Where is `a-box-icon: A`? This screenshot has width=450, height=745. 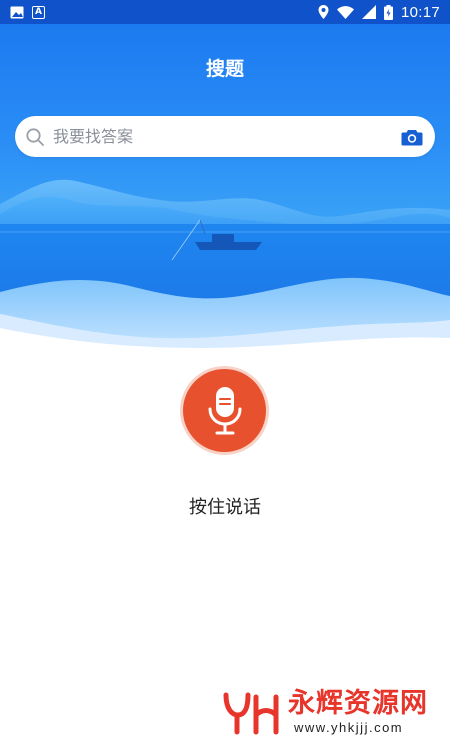
a-box-icon: A is located at coordinates (38, 12).